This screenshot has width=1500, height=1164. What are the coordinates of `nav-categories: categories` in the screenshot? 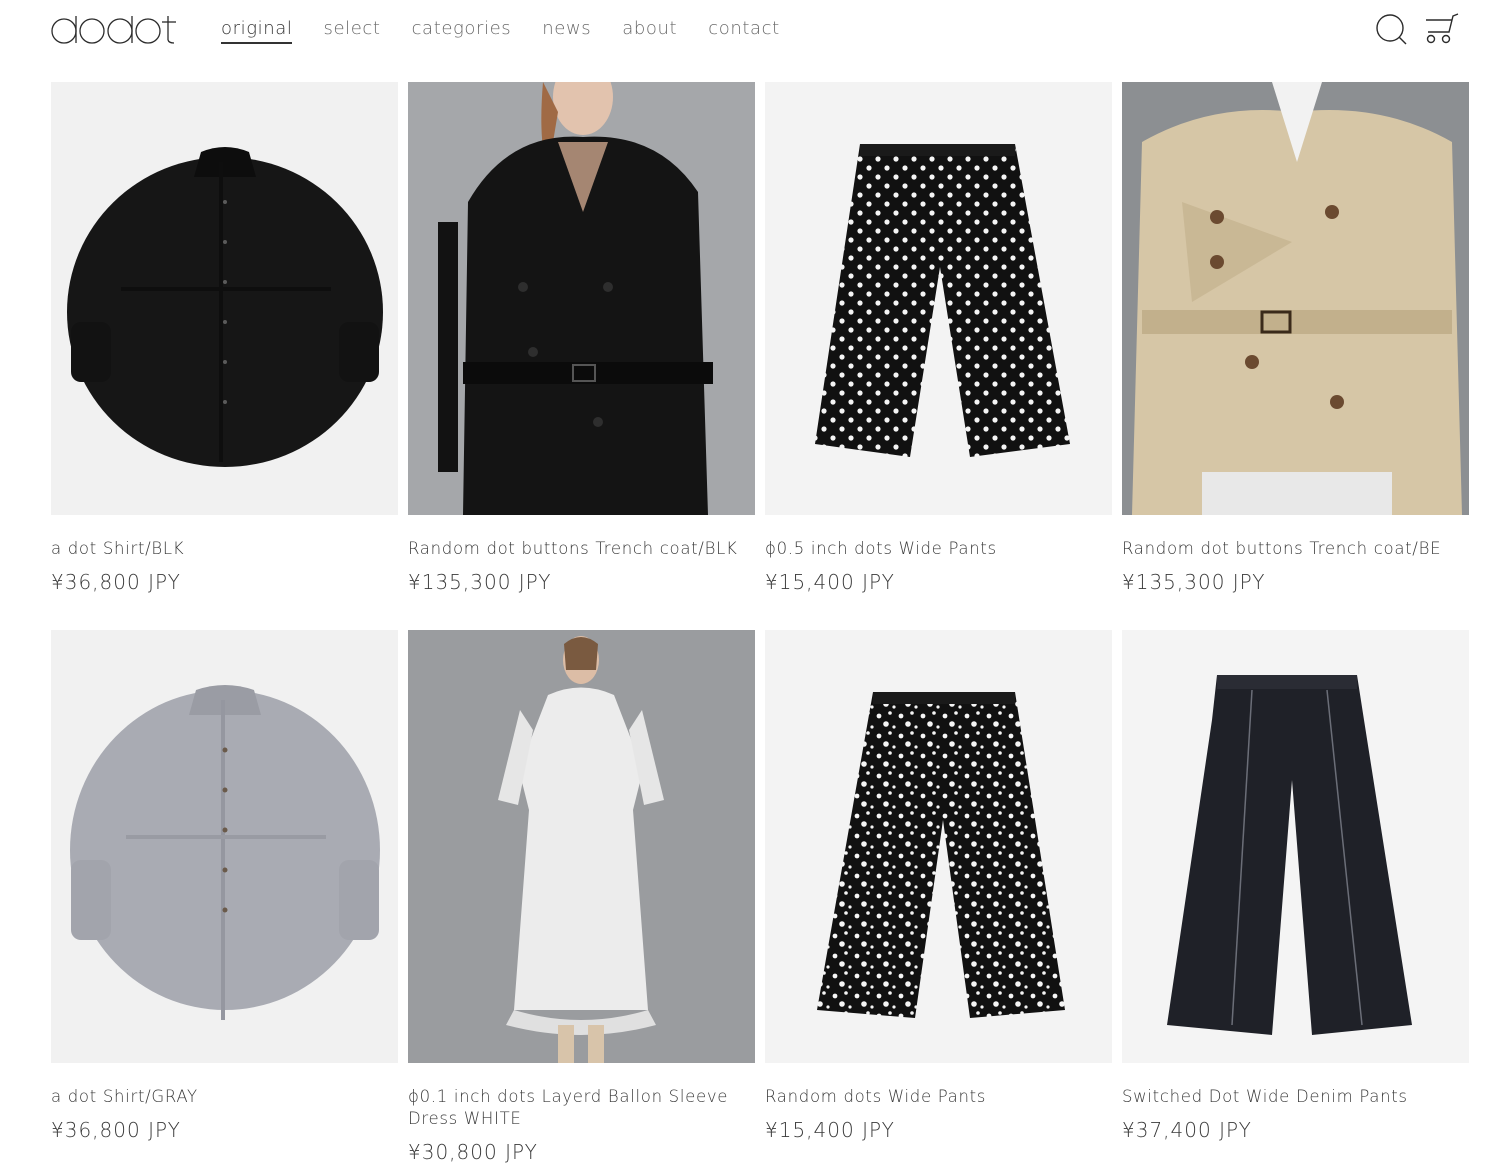 It's located at (462, 30).